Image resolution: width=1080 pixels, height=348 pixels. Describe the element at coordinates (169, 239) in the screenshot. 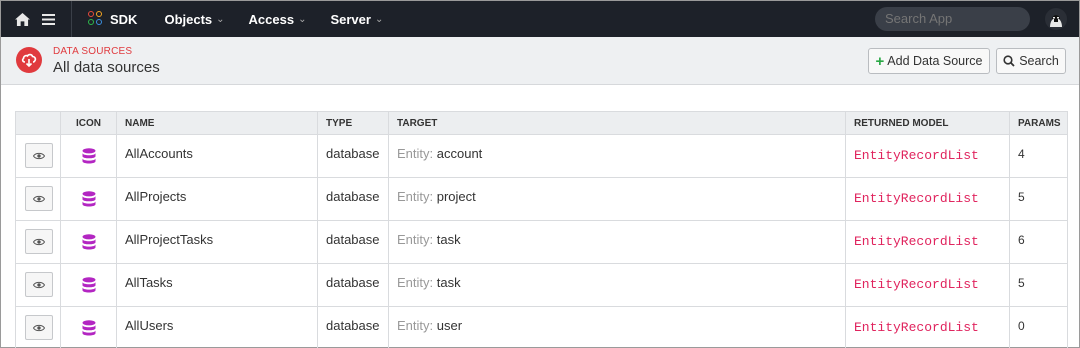

I see `name-text: AllProjectTasks` at that location.